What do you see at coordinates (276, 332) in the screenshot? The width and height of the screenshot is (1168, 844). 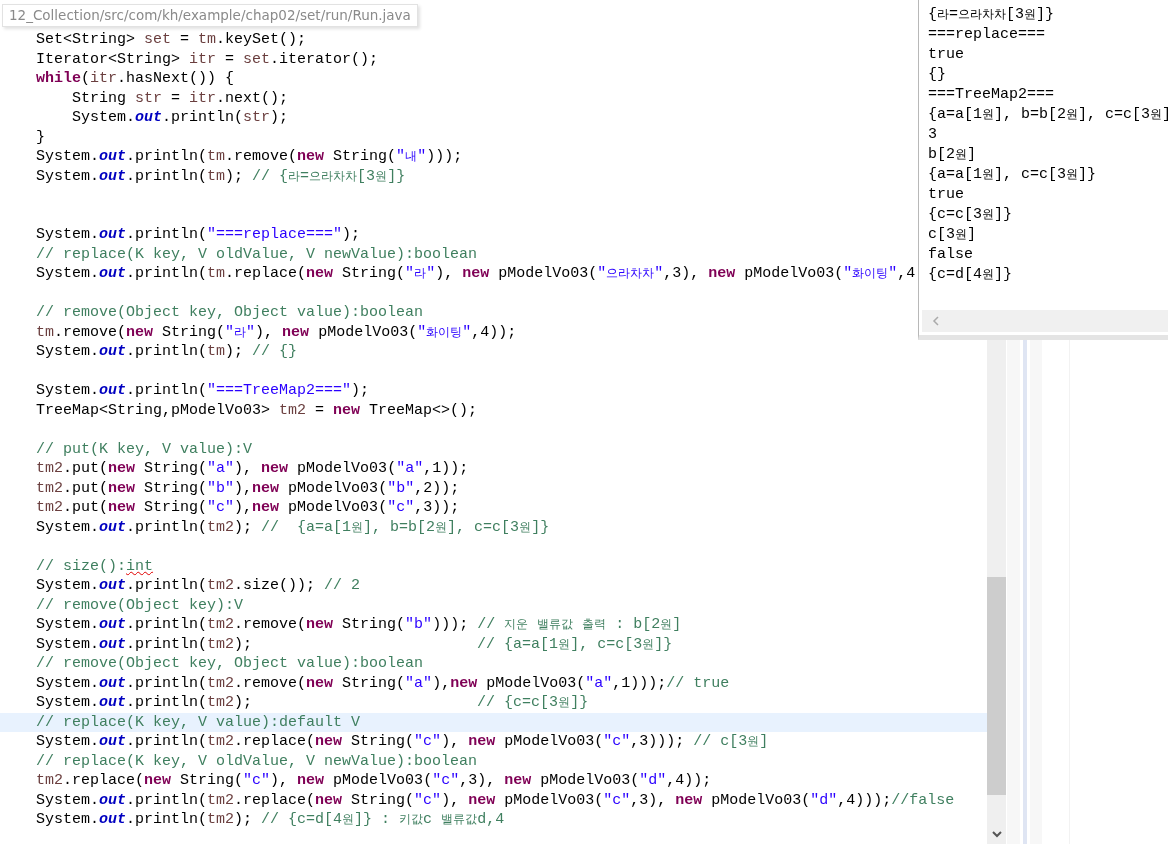 I see `code-line: tm.remove(new String("라"), new pModelVo03("화이팅",4));` at bounding box center [276, 332].